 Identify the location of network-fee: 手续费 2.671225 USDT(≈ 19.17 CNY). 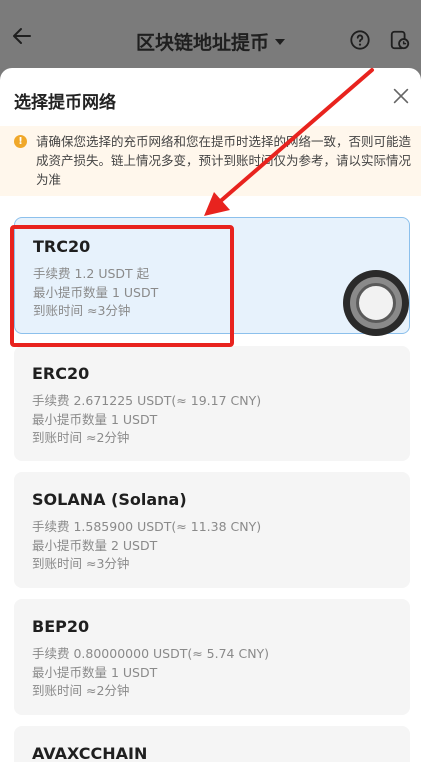
(147, 400).